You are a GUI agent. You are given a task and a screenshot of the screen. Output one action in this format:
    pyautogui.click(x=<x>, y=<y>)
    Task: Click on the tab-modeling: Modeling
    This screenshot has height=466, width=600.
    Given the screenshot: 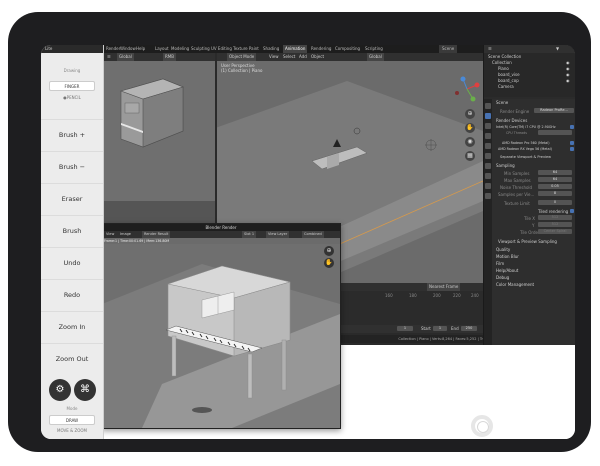 What is the action you would take?
    pyautogui.click(x=180, y=49)
    